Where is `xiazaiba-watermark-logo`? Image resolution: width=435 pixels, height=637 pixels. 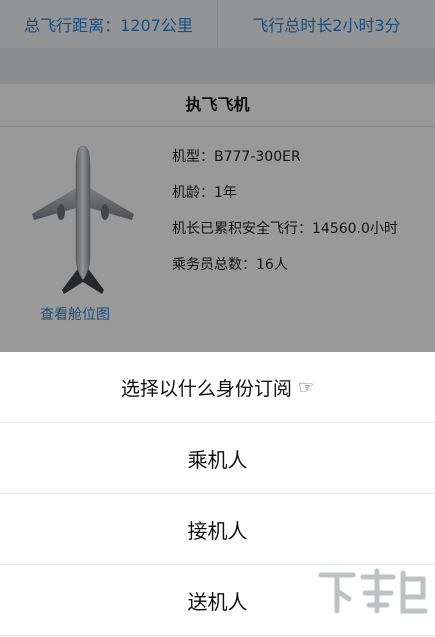 xiazaiba-watermark-logo is located at coordinates (373, 591).